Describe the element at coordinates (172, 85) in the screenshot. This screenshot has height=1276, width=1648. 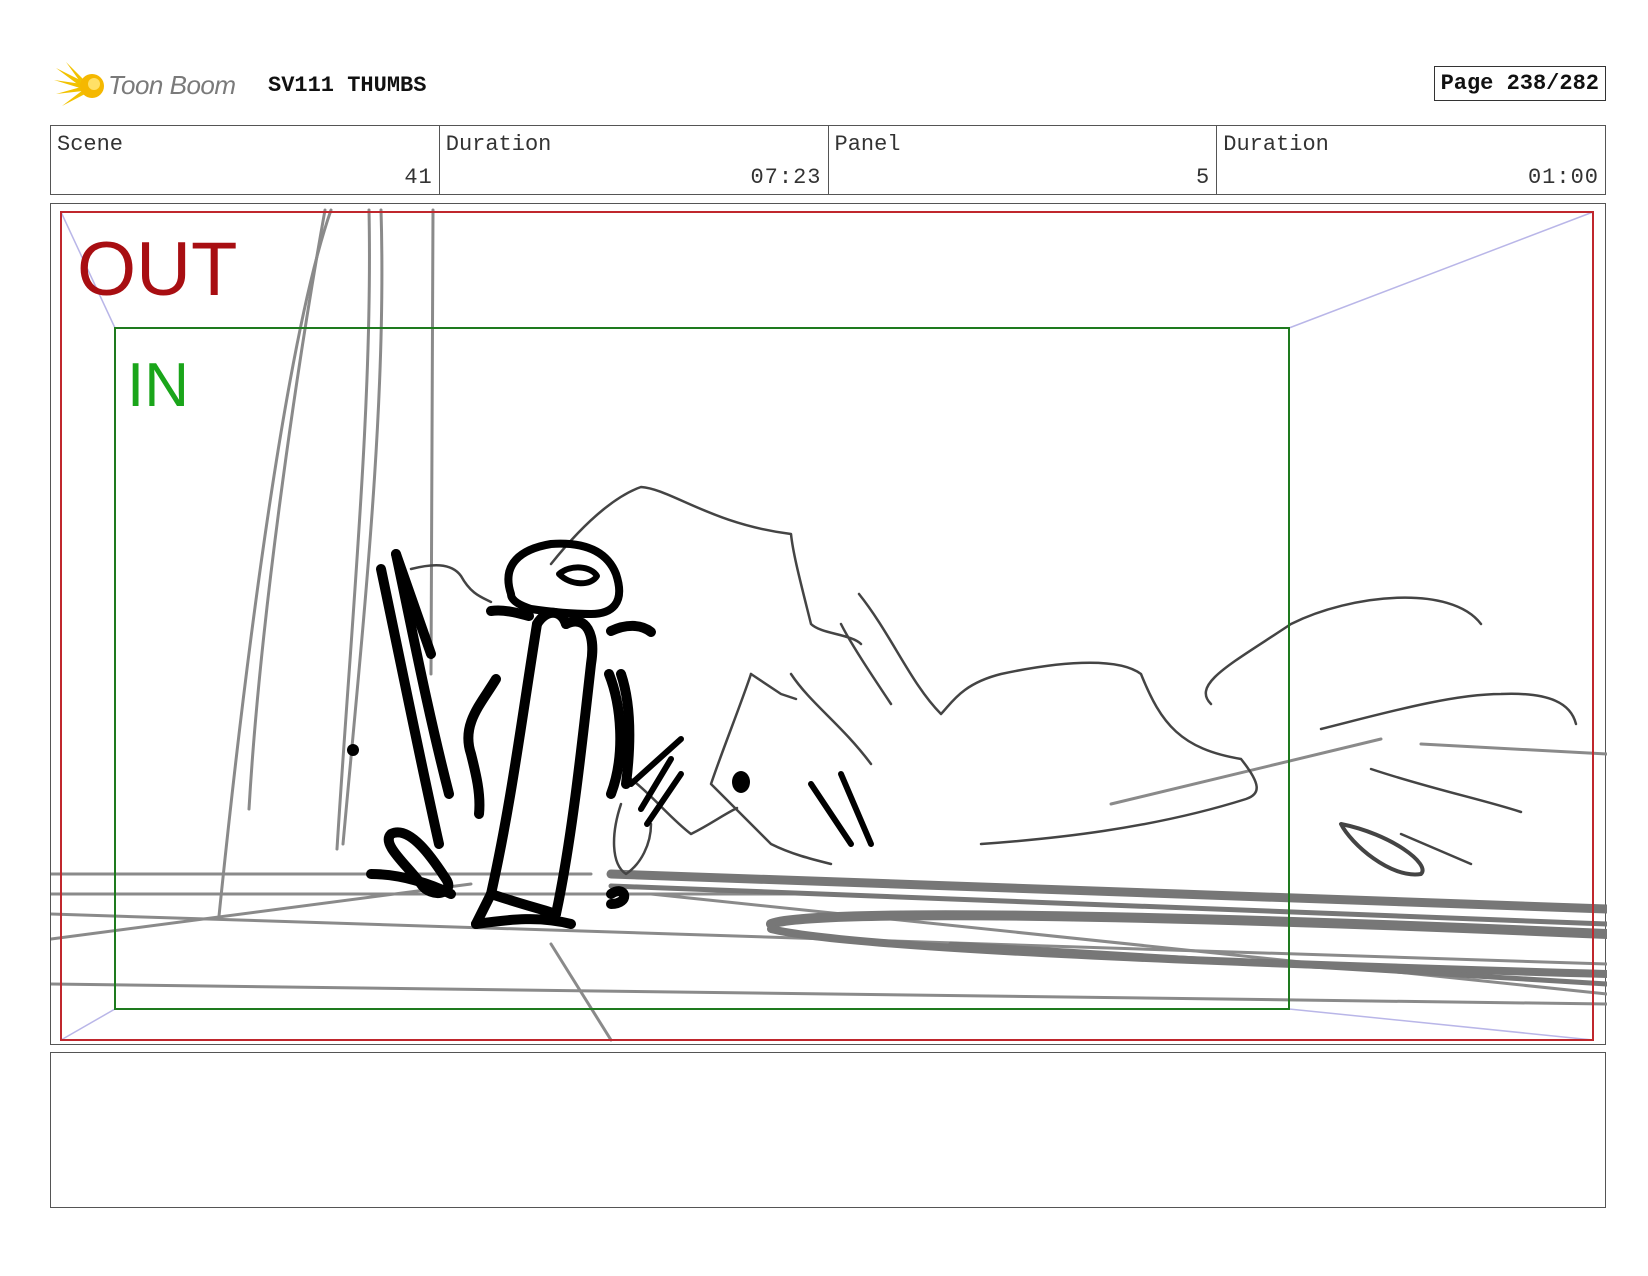
I see `brand-name: Toon Boom` at that location.